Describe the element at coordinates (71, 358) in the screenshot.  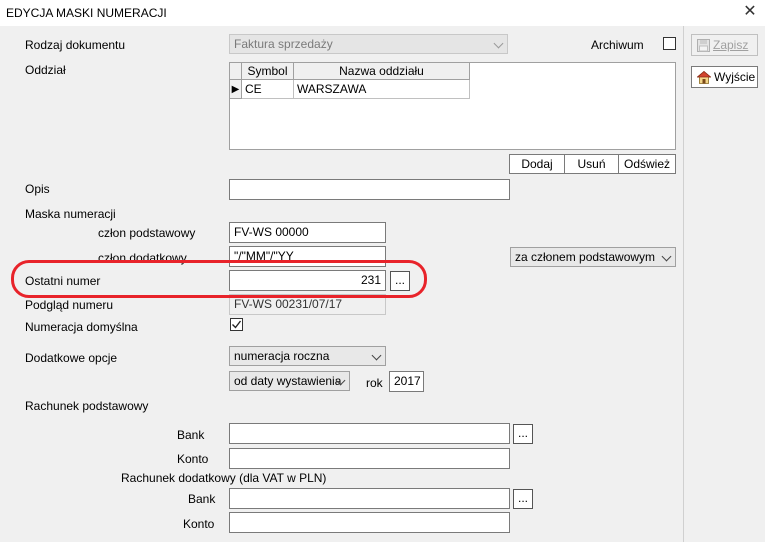
I see `opcje-label: Dodatkowe opcje` at that location.